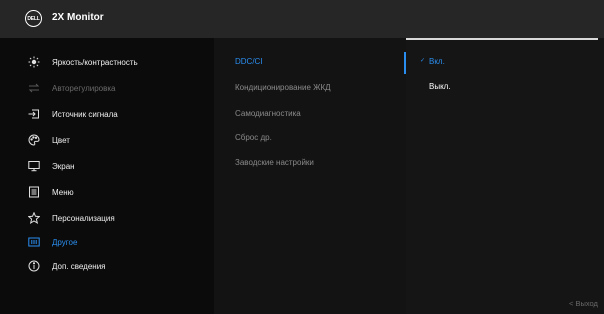 This screenshot has height=314, width=604. I want to click on checkmark-icon: ✓, so click(423, 61).